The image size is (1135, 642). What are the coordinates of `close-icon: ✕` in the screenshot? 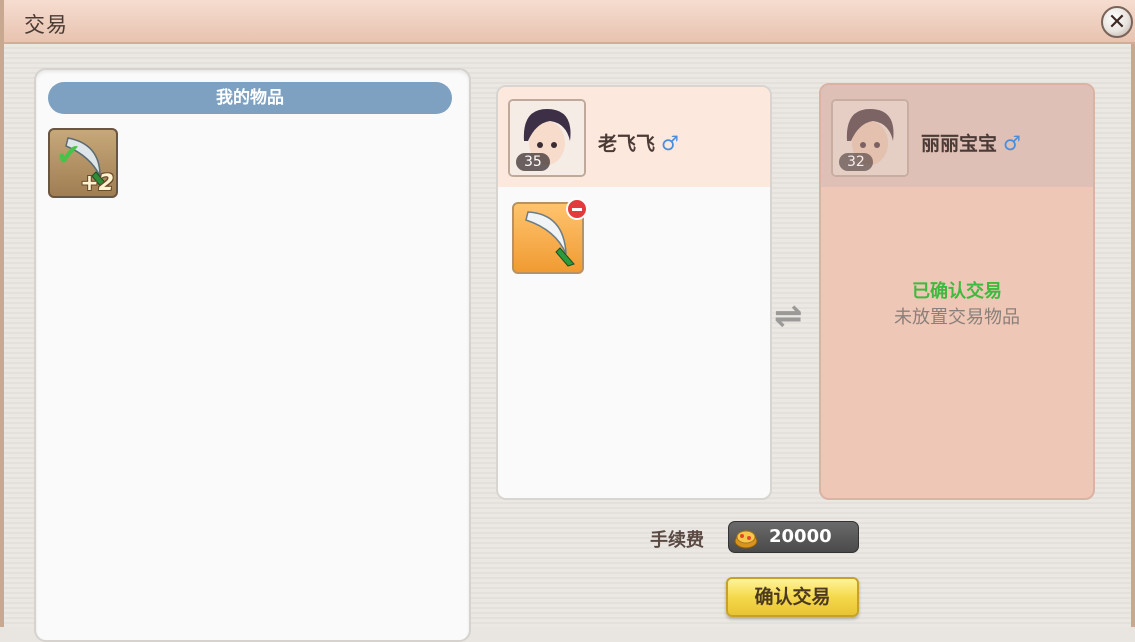 It's located at (1117, 22).